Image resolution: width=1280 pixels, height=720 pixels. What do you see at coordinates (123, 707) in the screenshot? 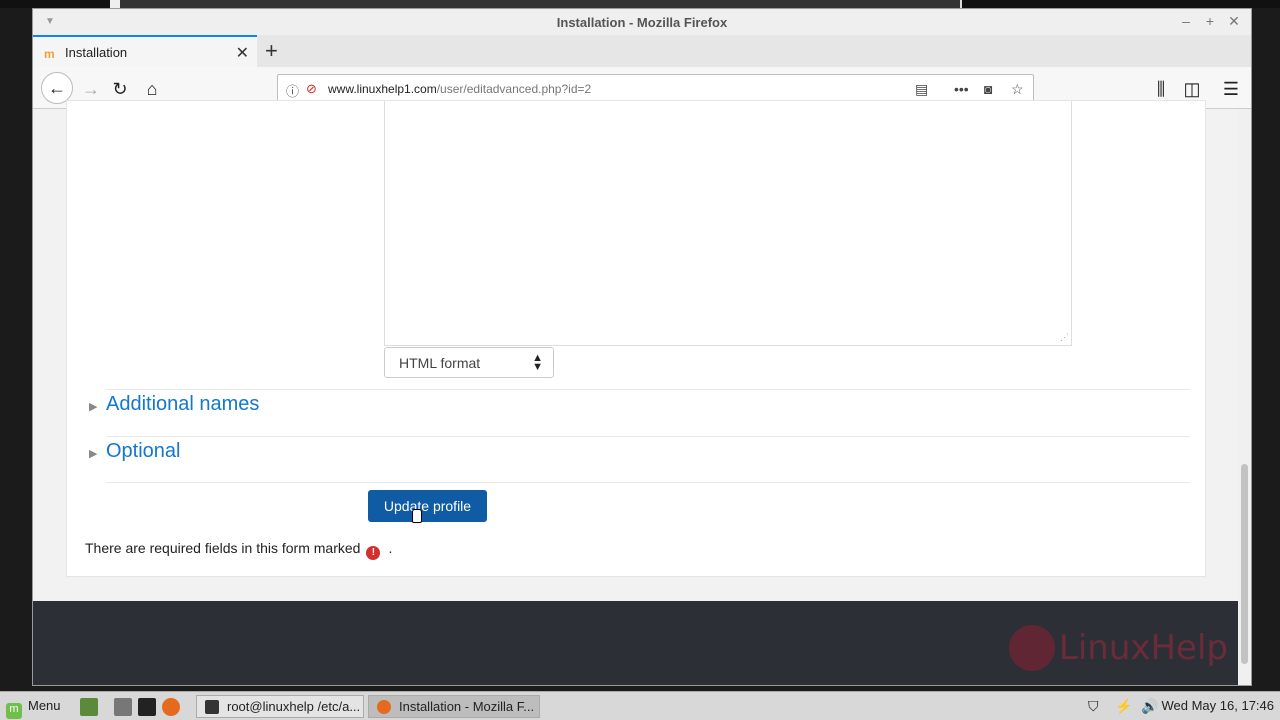
I see `files-icon` at bounding box center [123, 707].